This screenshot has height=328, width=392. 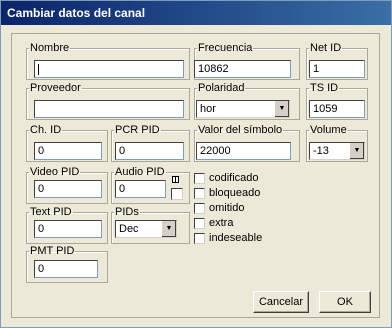 What do you see at coordinates (199, 193) in the screenshot?
I see `bloqueado-checkbox` at bounding box center [199, 193].